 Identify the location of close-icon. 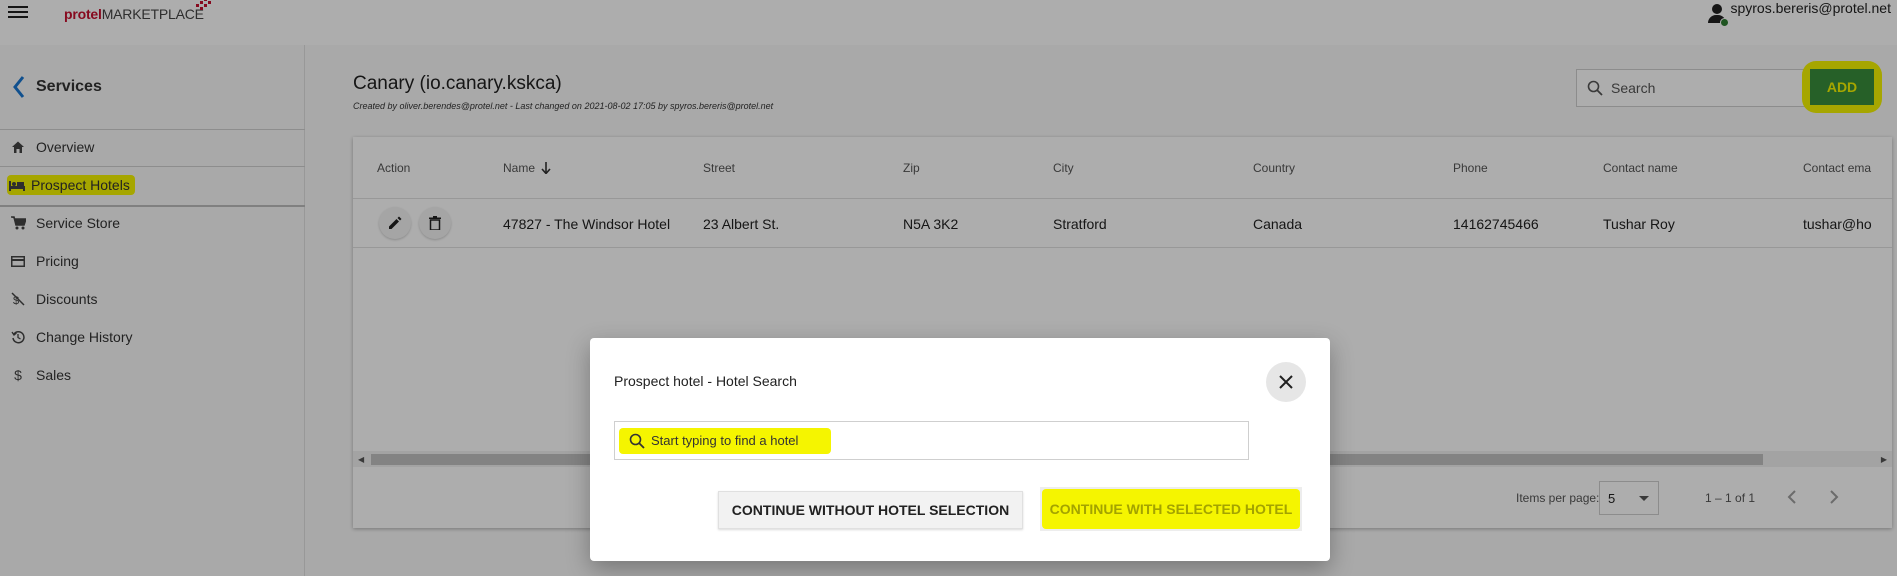
(1286, 382).